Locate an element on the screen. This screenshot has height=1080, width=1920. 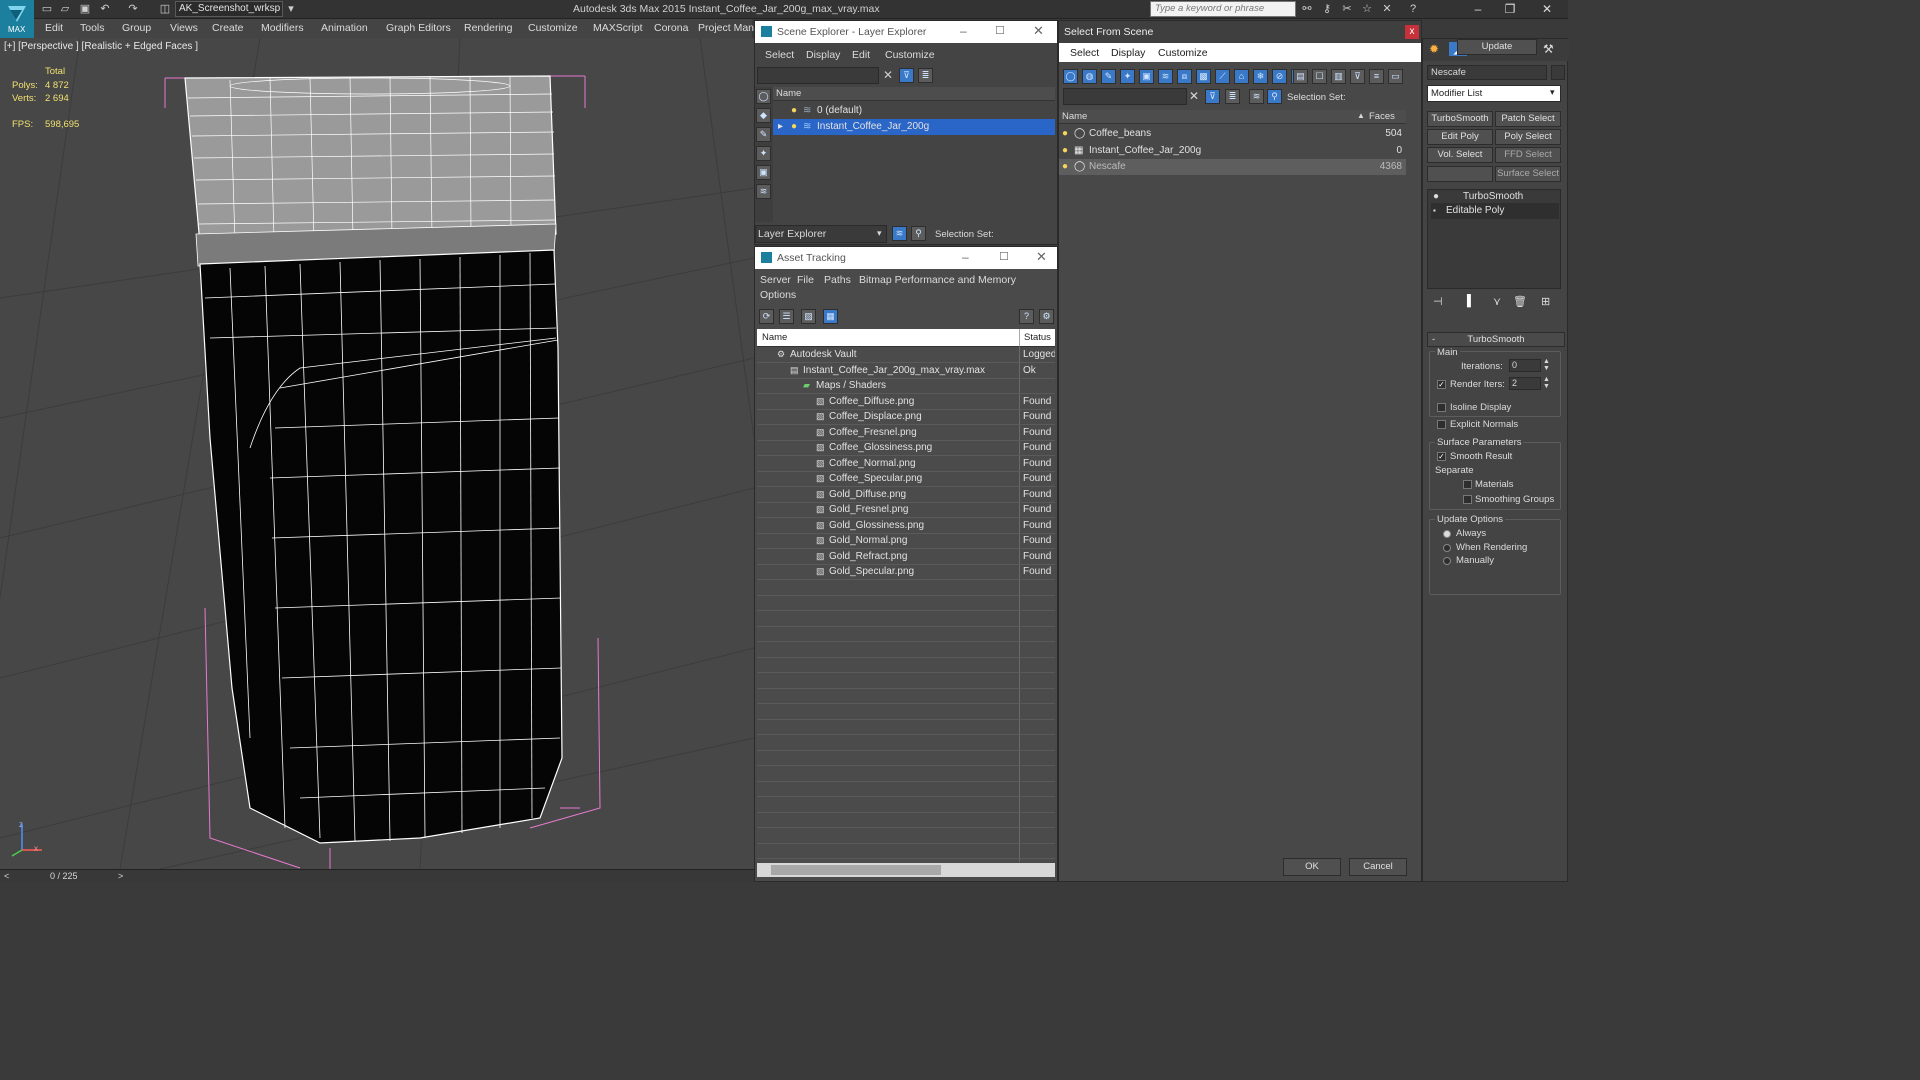
display-geometry-icon: ◯ is located at coordinates (1070, 76).